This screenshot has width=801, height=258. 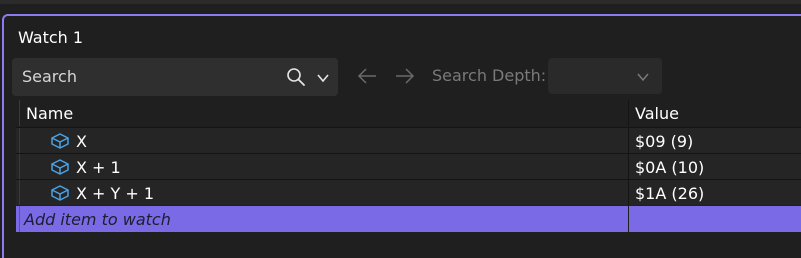 What do you see at coordinates (489, 75) in the screenshot?
I see `search-depth-label: Search Depth:` at bounding box center [489, 75].